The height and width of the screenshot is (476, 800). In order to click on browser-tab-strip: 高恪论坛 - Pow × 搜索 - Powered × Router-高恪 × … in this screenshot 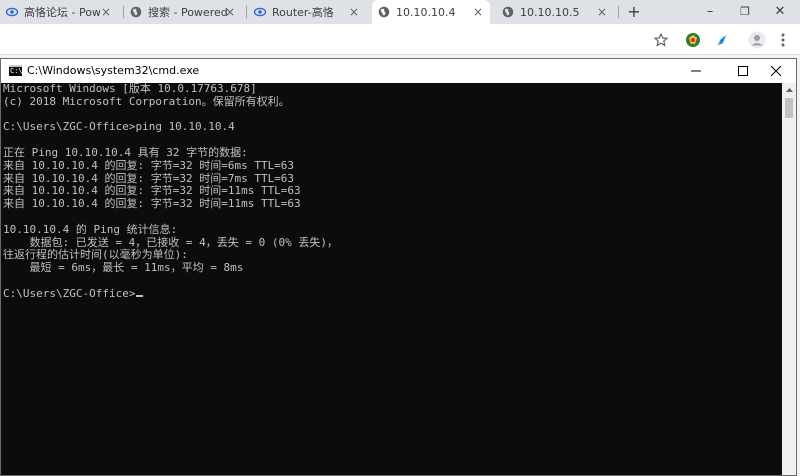, I will do `click(400, 12)`.